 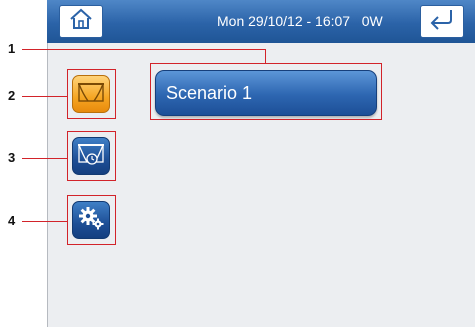 What do you see at coordinates (12, 220) in the screenshot?
I see `callout-4: 4` at bounding box center [12, 220].